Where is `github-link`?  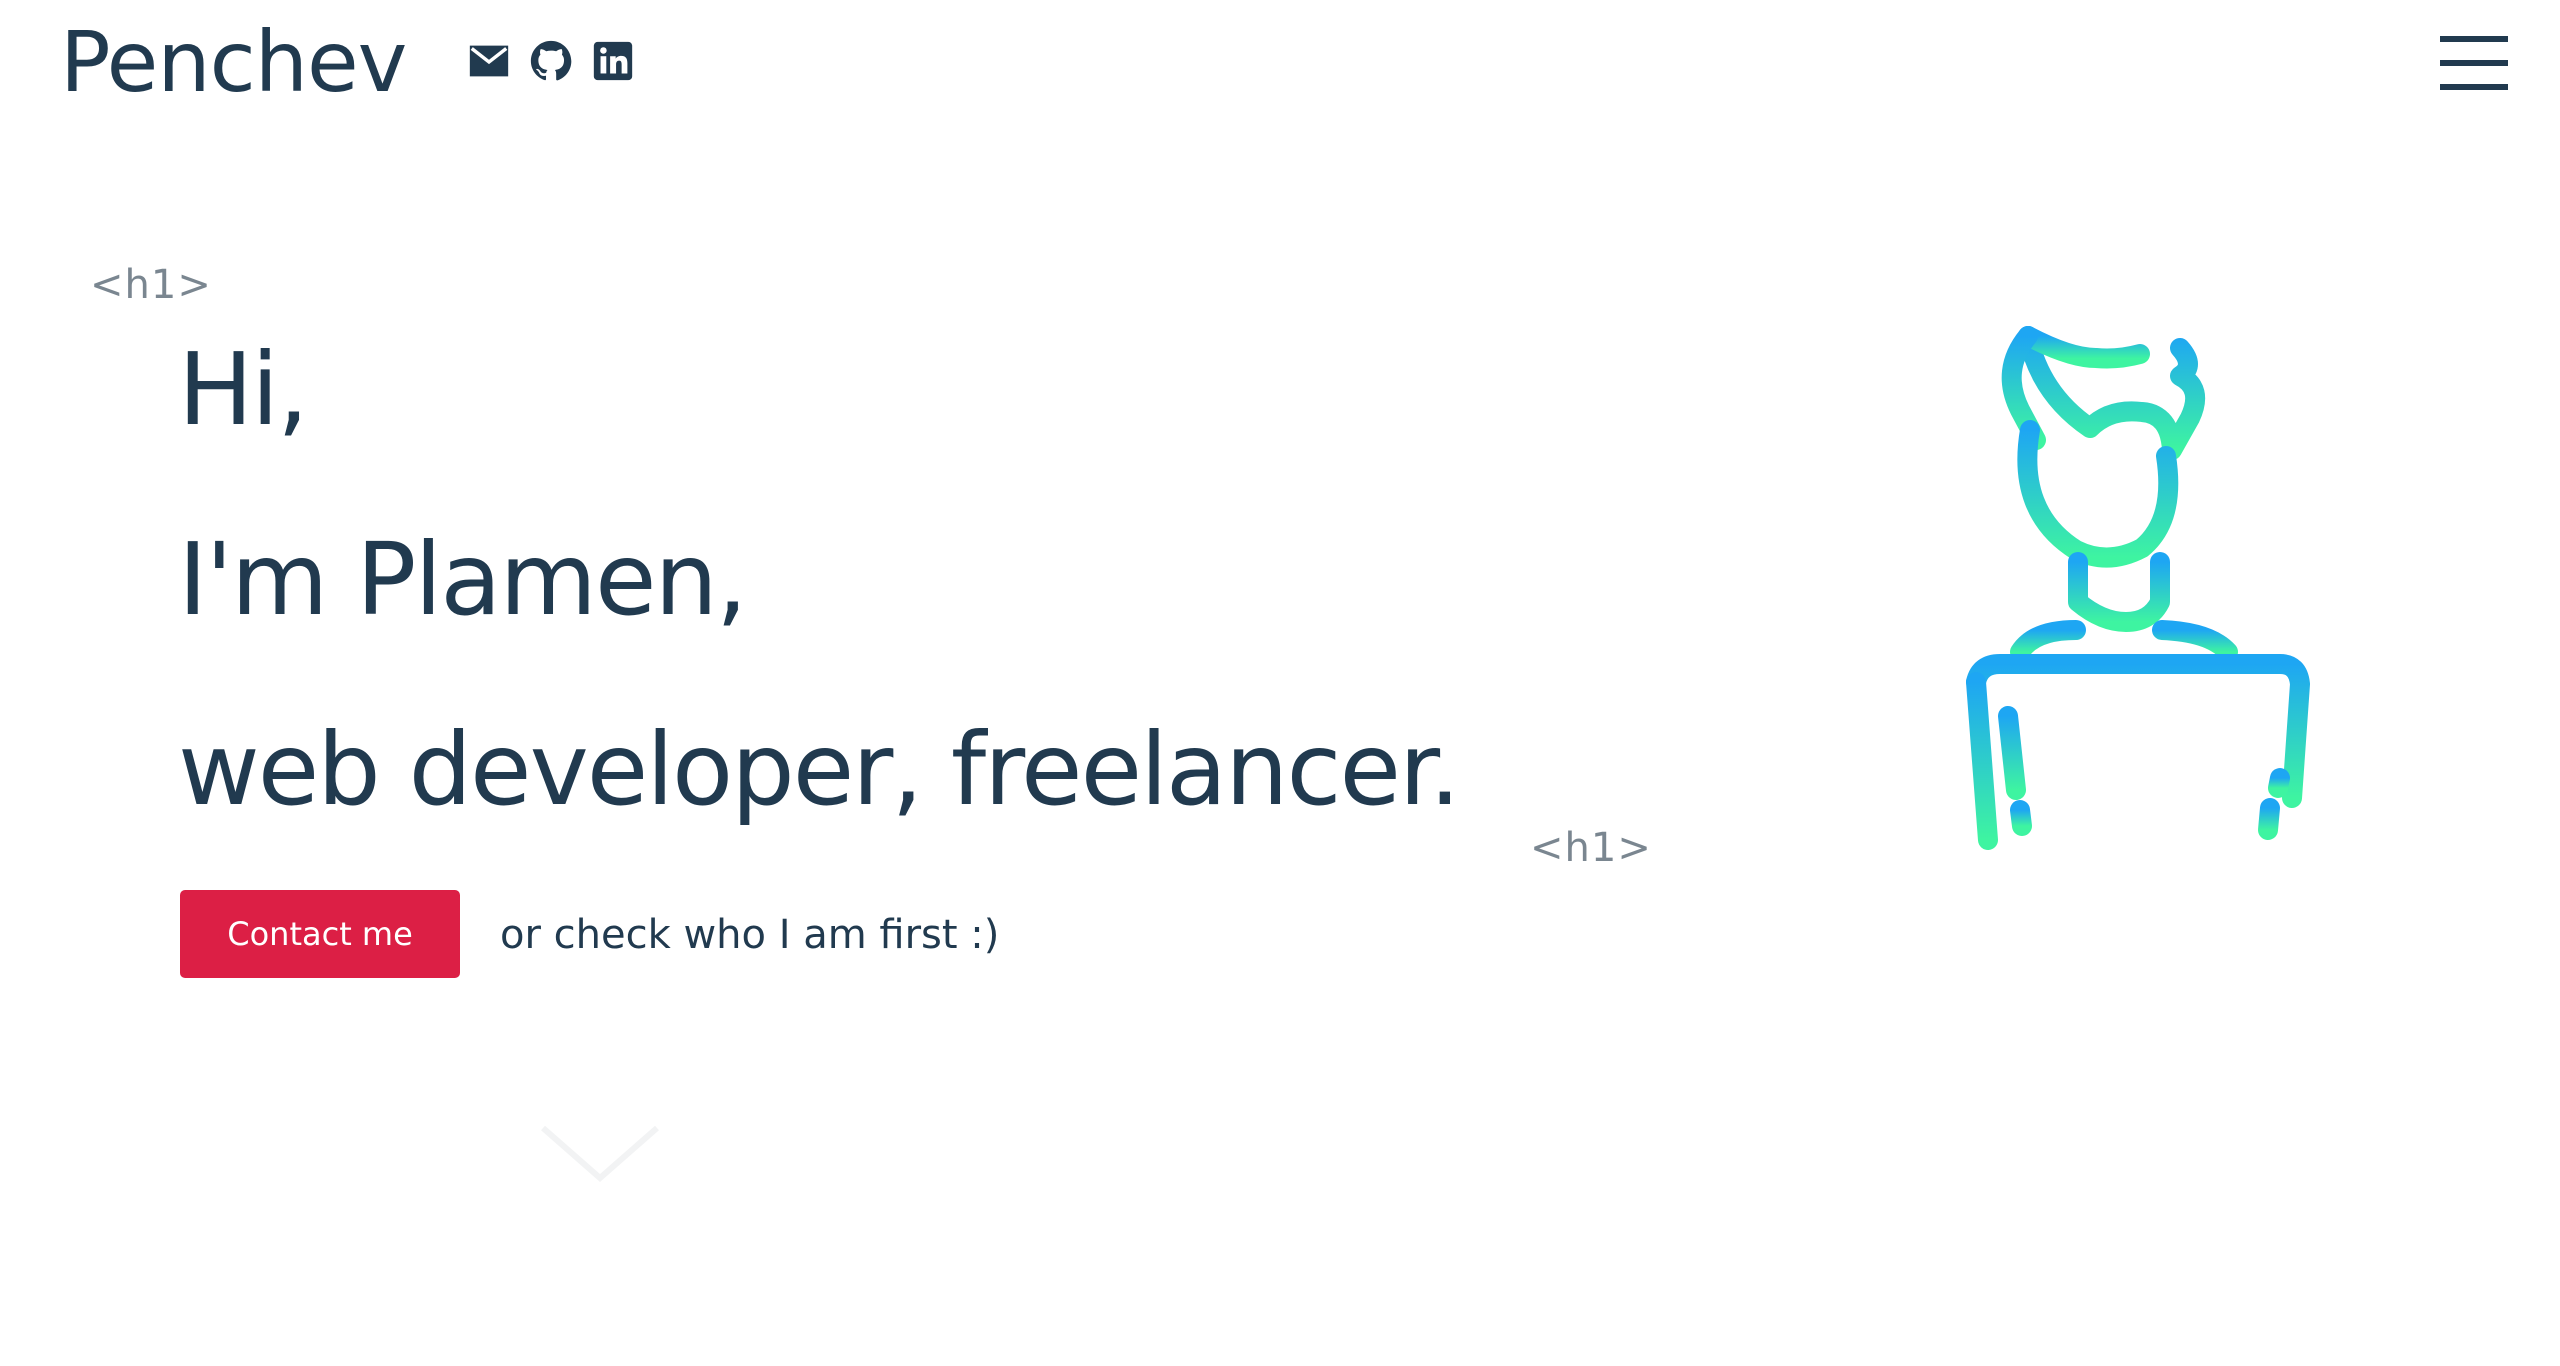
github-link is located at coordinates (551, 61).